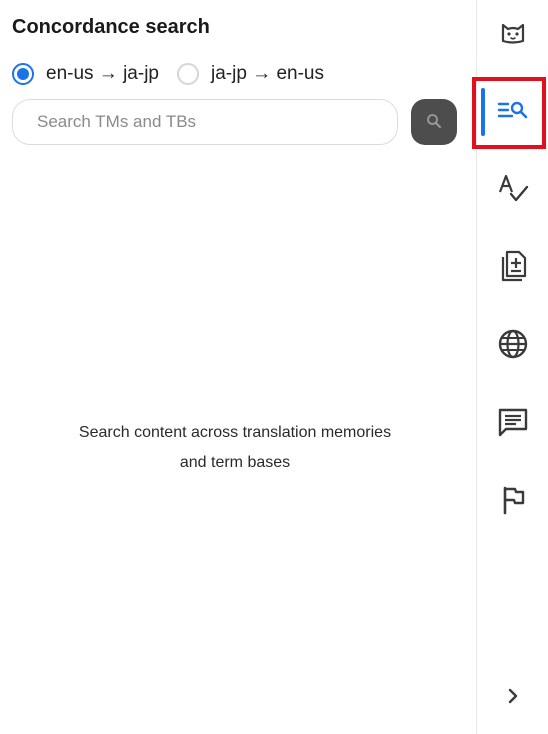 This screenshot has height=734, width=548. I want to click on spellcheck-icon, so click(513, 190).